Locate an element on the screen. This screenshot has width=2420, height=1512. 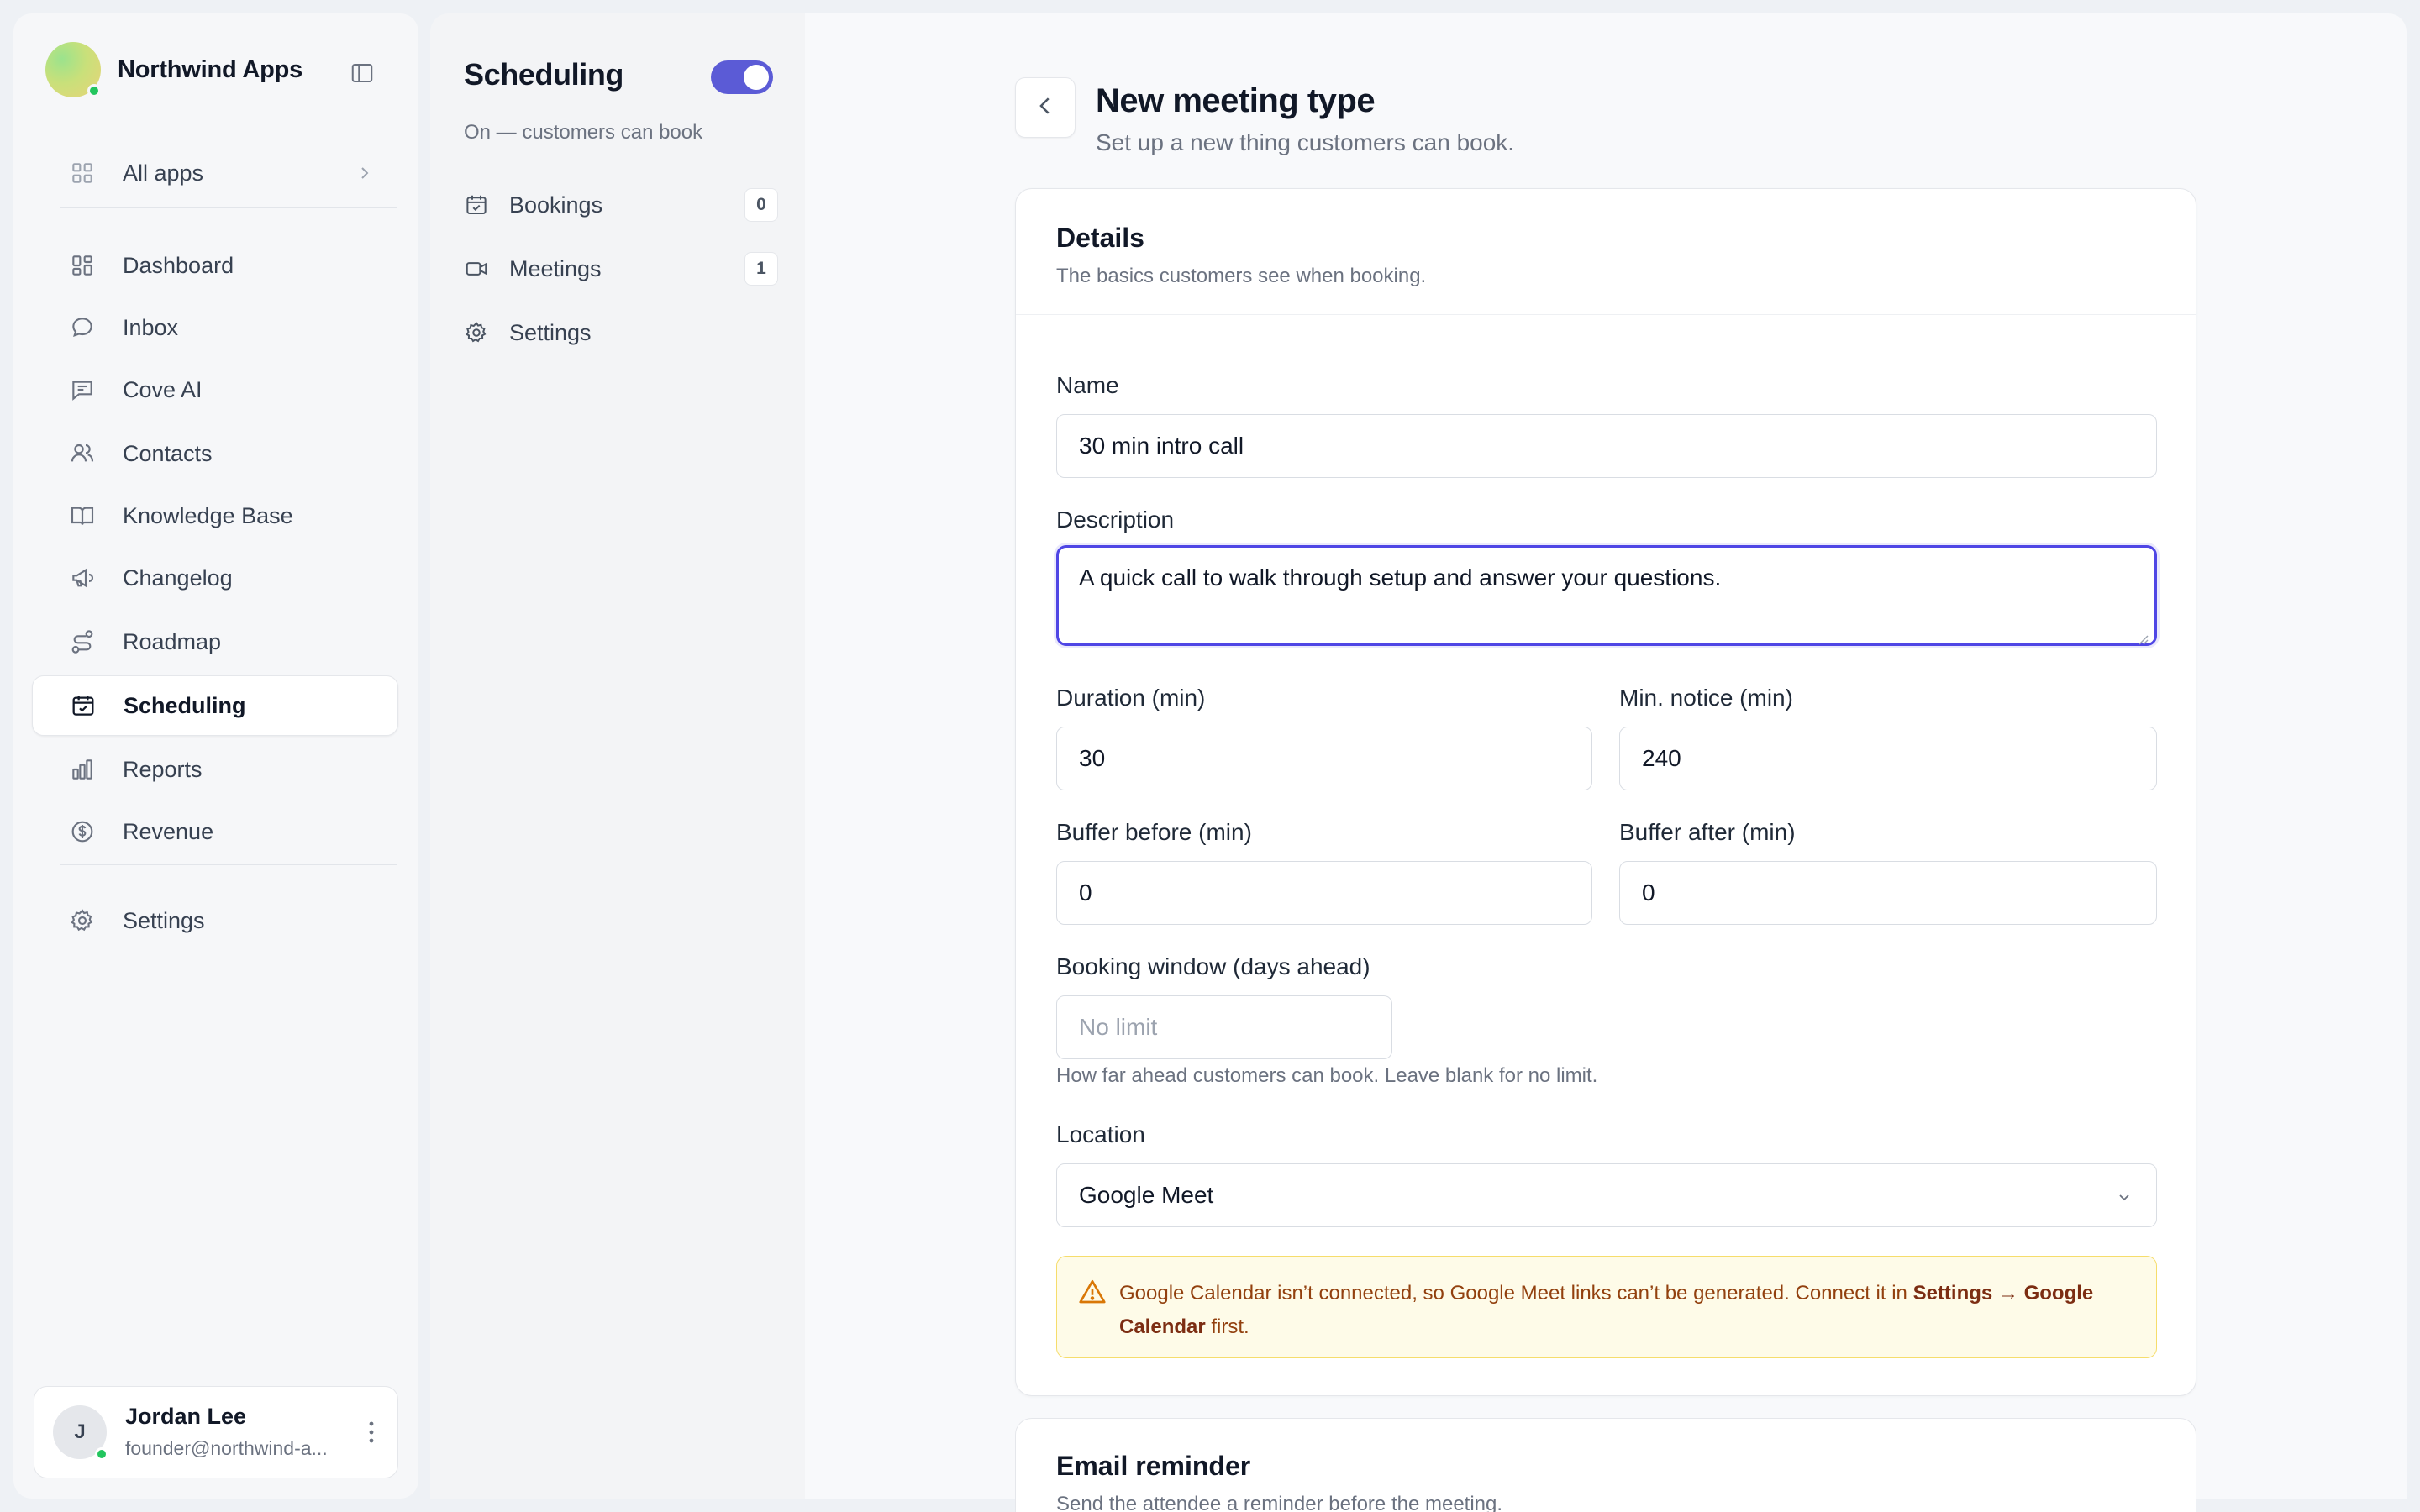
message-square-icon is located at coordinates (82, 389).